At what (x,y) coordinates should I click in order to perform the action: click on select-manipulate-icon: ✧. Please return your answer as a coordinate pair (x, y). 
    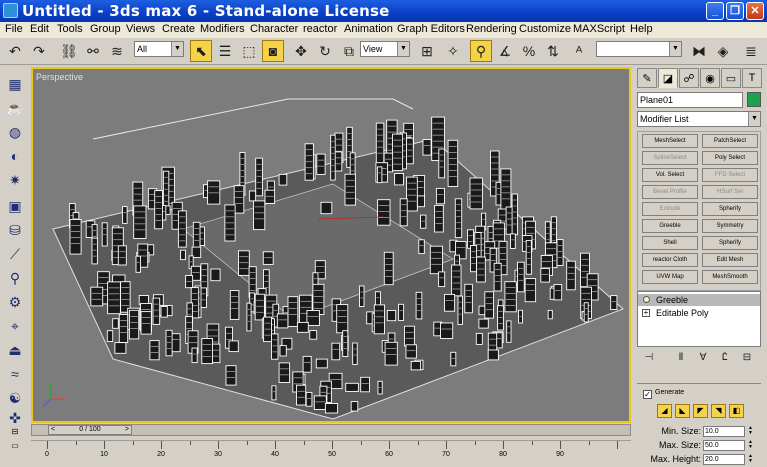
    Looking at the image, I should click on (453, 51).